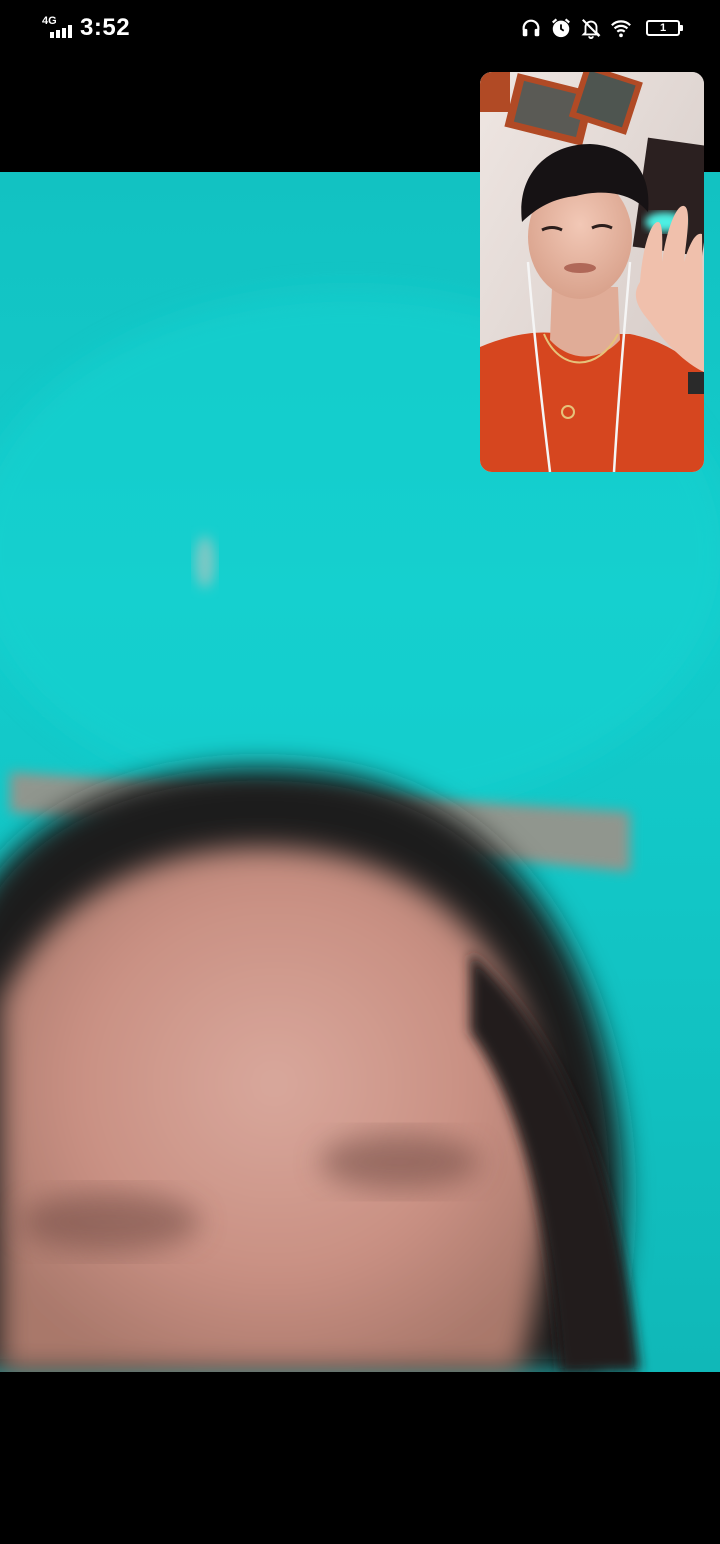 The height and width of the screenshot is (1544, 720). Describe the element at coordinates (531, 28) in the screenshot. I see `headphones-icon` at that location.